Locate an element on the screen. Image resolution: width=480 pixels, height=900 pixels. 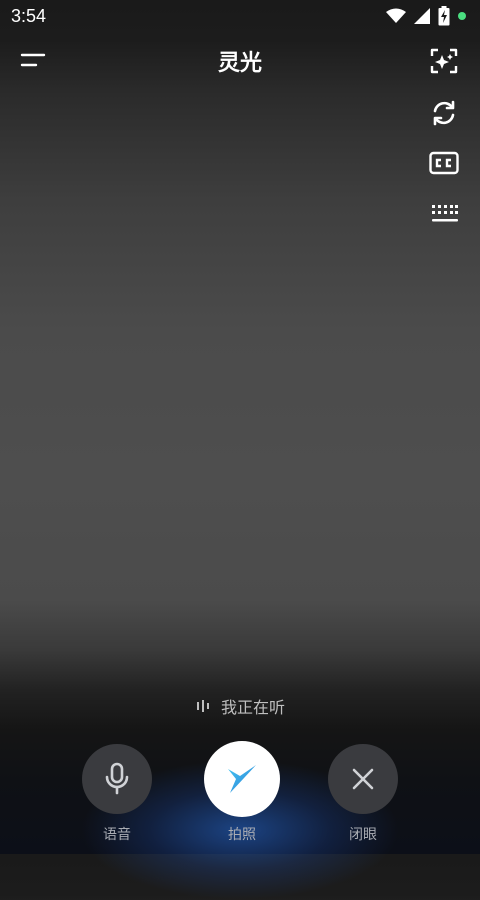
voice-button is located at coordinates (117, 779).